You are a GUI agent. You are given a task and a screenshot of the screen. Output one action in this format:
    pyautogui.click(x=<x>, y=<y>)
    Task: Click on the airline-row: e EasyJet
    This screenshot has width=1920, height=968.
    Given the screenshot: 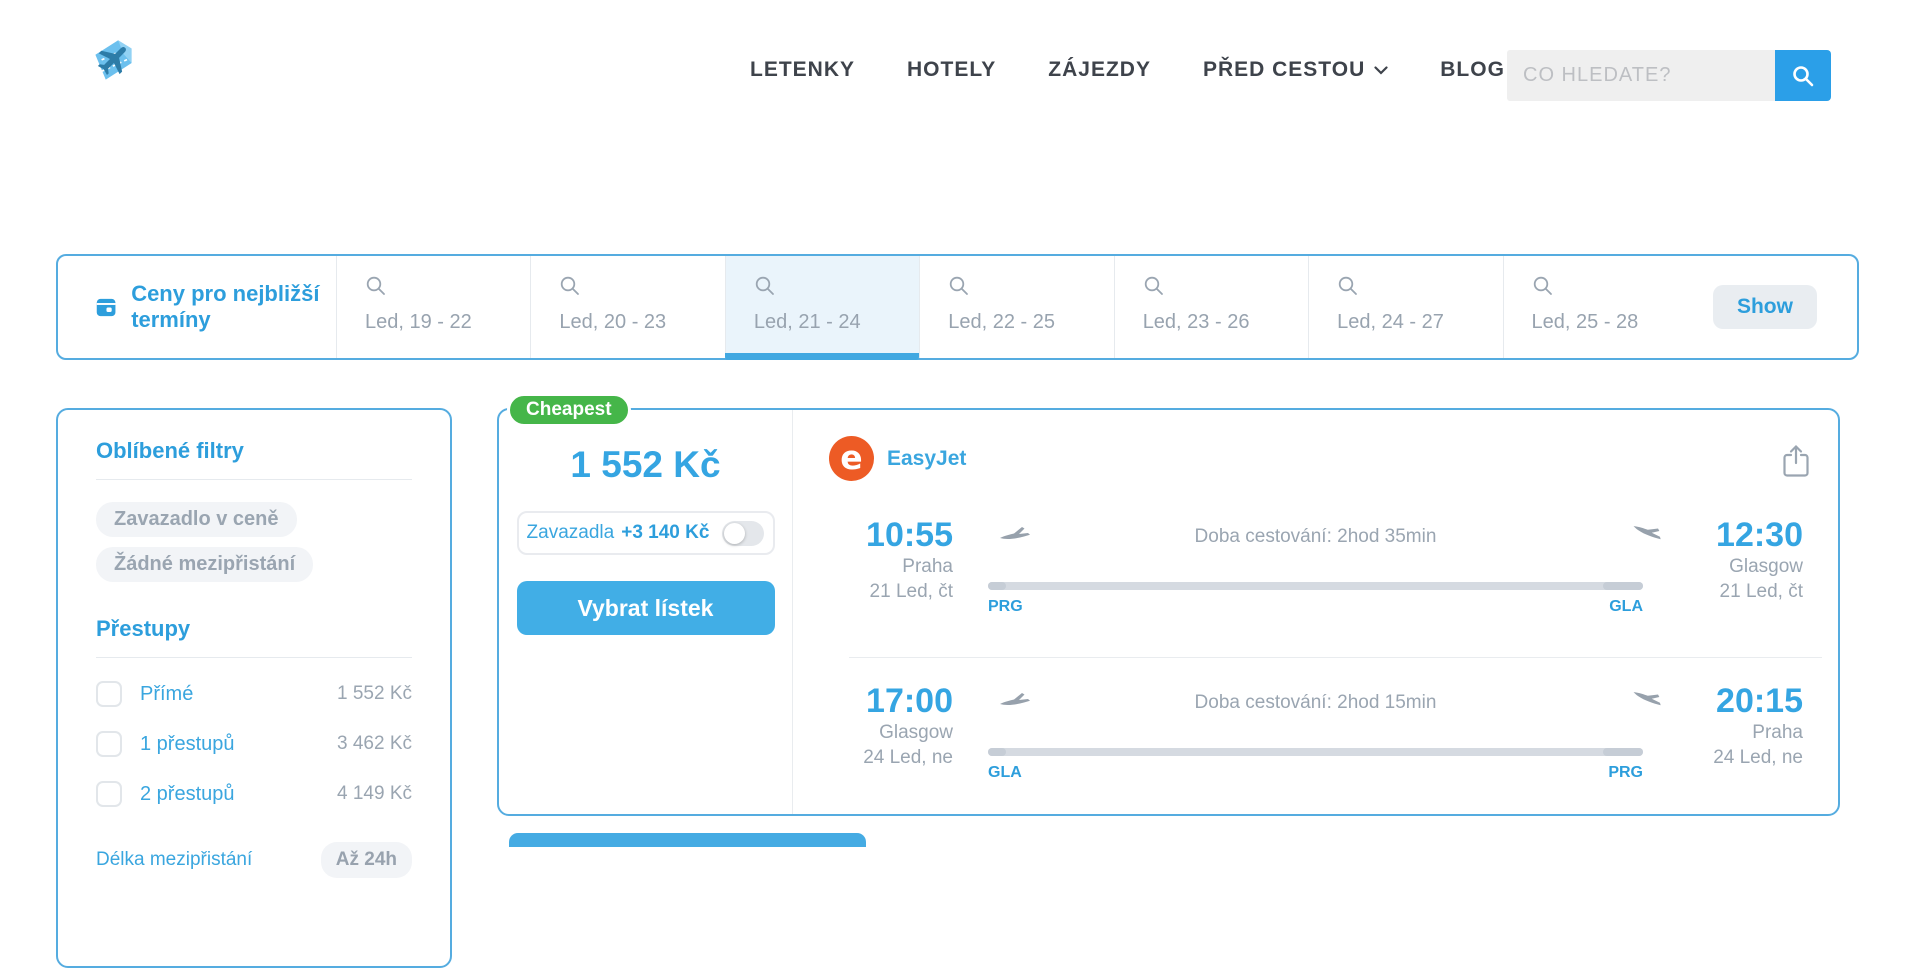 What is the action you would take?
    pyautogui.click(x=897, y=458)
    